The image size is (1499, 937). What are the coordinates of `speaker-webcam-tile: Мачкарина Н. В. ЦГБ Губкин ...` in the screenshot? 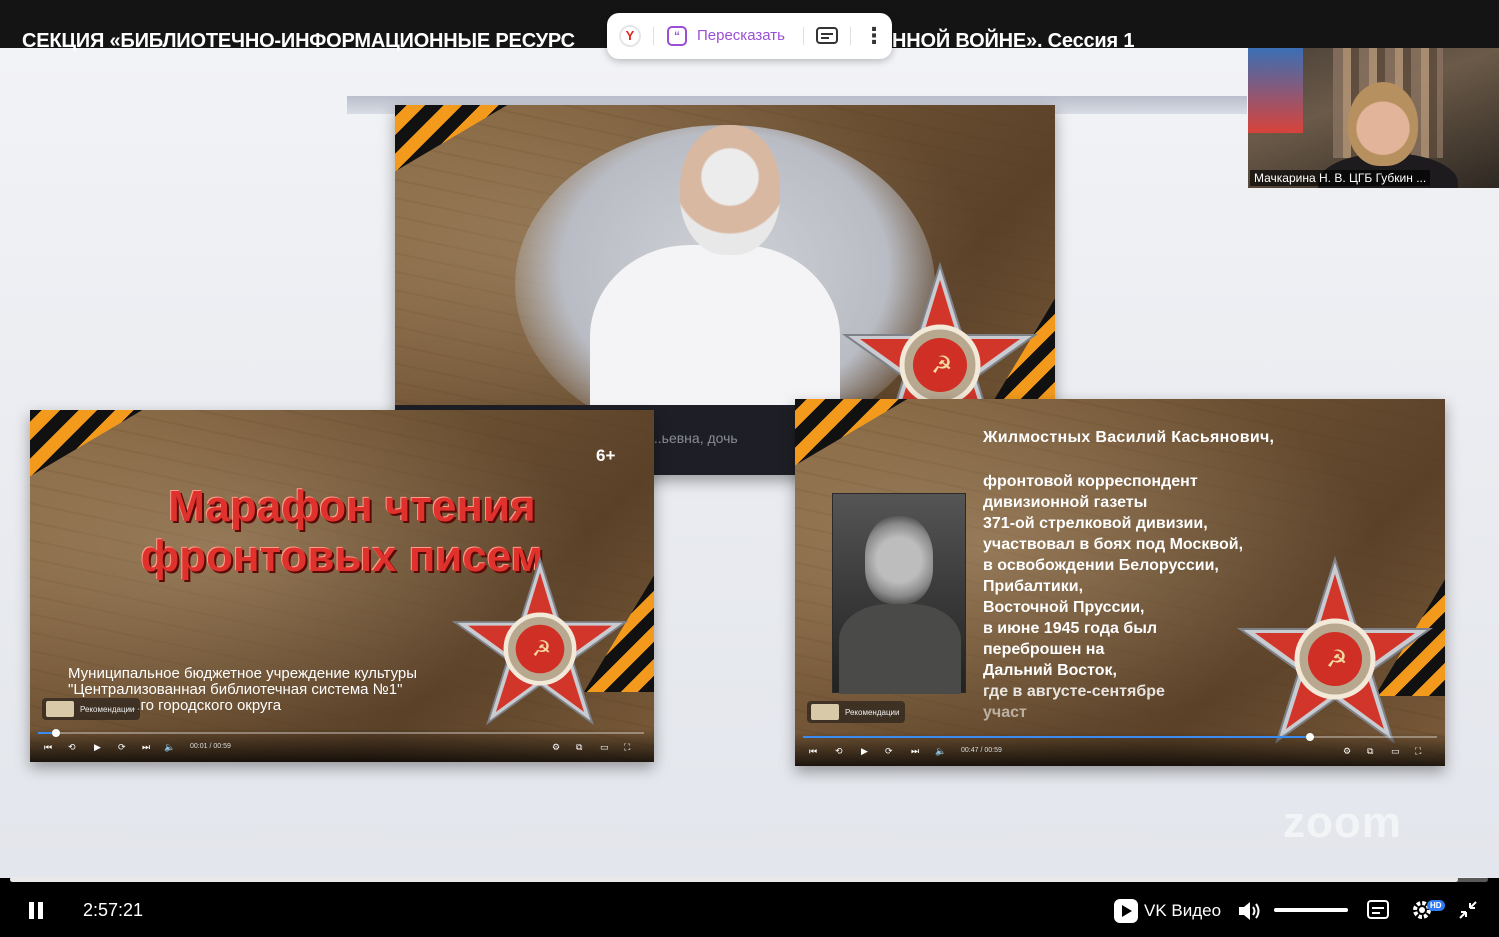 It's located at (1373, 118).